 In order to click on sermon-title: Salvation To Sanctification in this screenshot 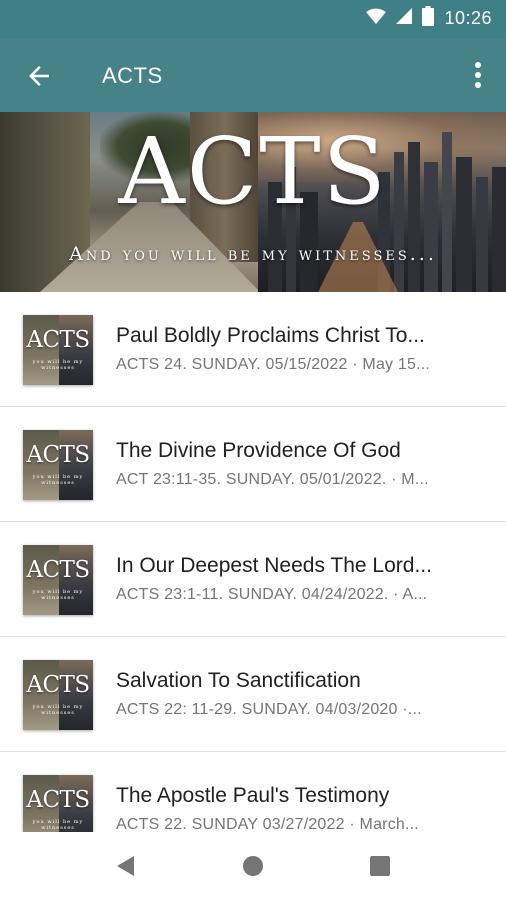, I will do `click(238, 680)`.